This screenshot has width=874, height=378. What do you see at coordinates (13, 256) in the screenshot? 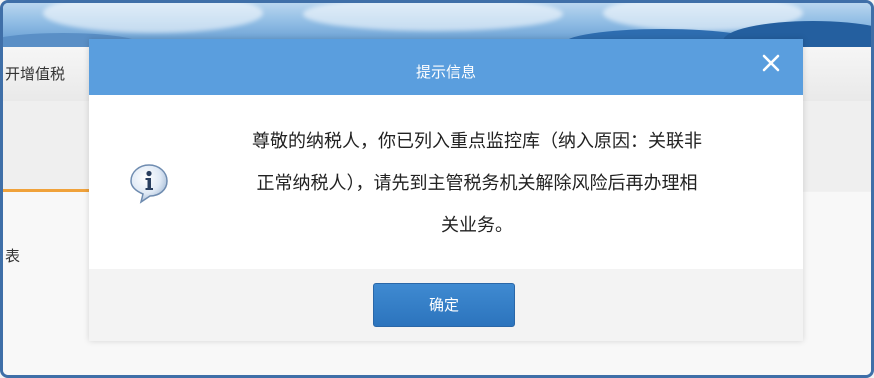
I see `background-side-text: 表` at bounding box center [13, 256].